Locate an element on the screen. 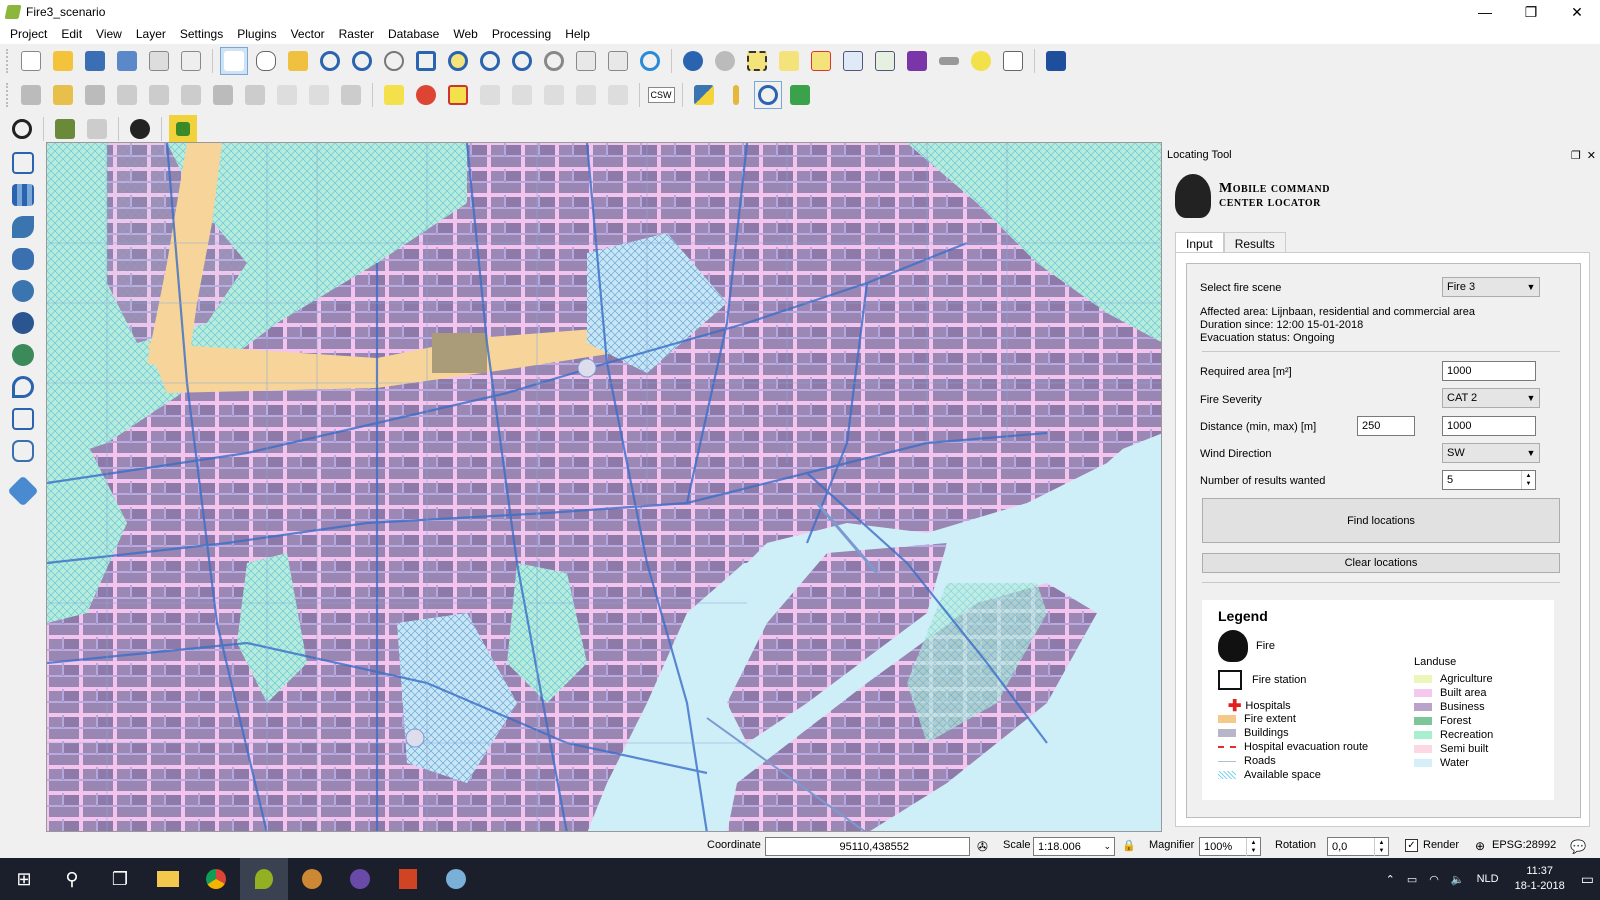 The image size is (1600, 900). qgis-taskbar-item is located at coordinates (264, 879).